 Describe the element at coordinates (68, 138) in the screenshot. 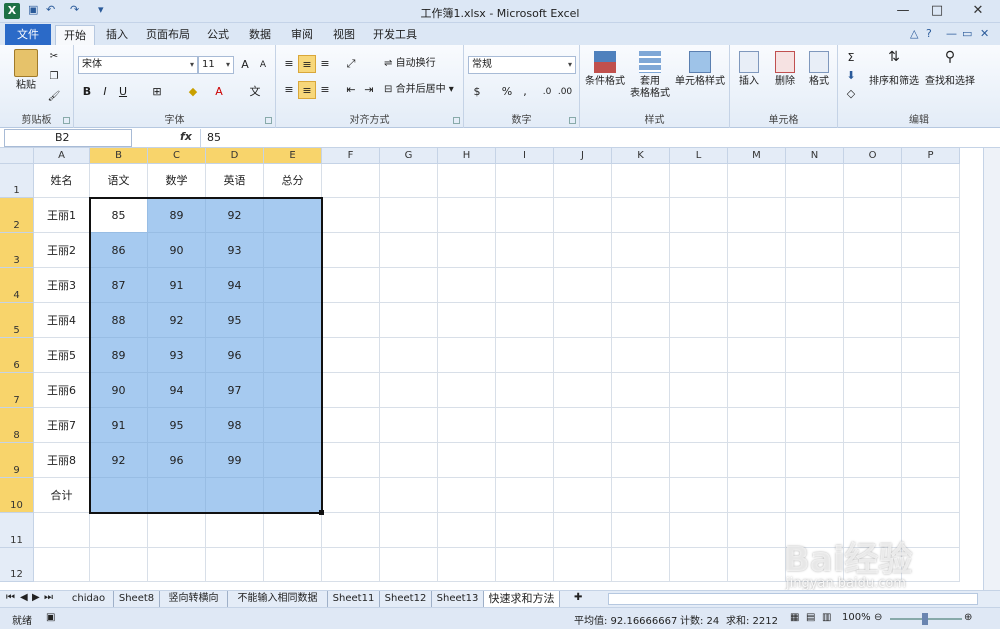

I see `name-box: B2` at that location.